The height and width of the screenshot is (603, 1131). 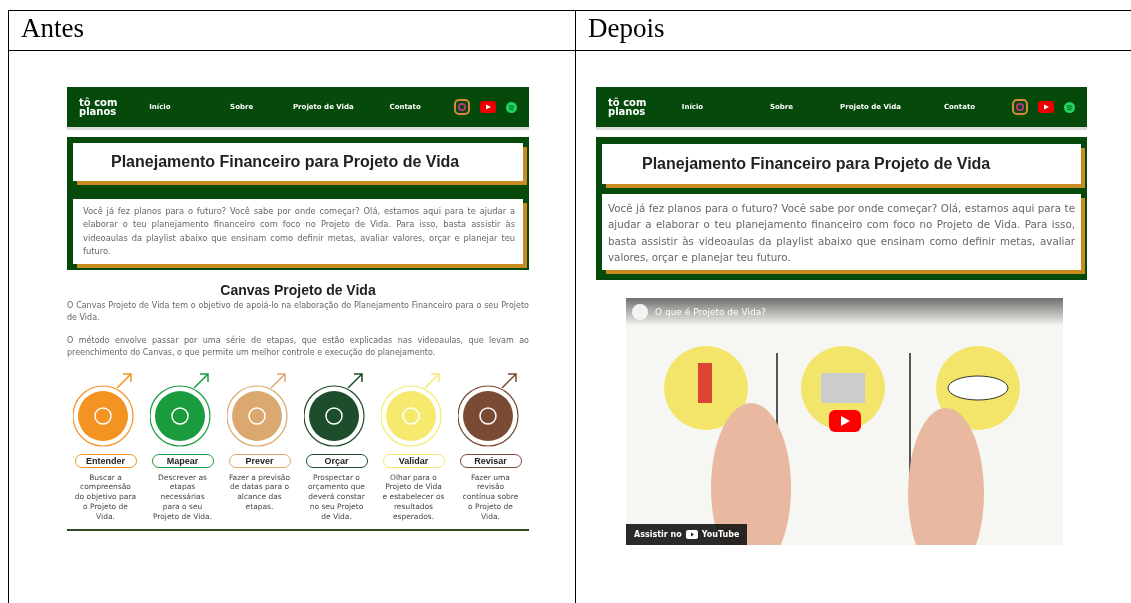 What do you see at coordinates (292, 31) in the screenshot?
I see `column-header: Antes` at bounding box center [292, 31].